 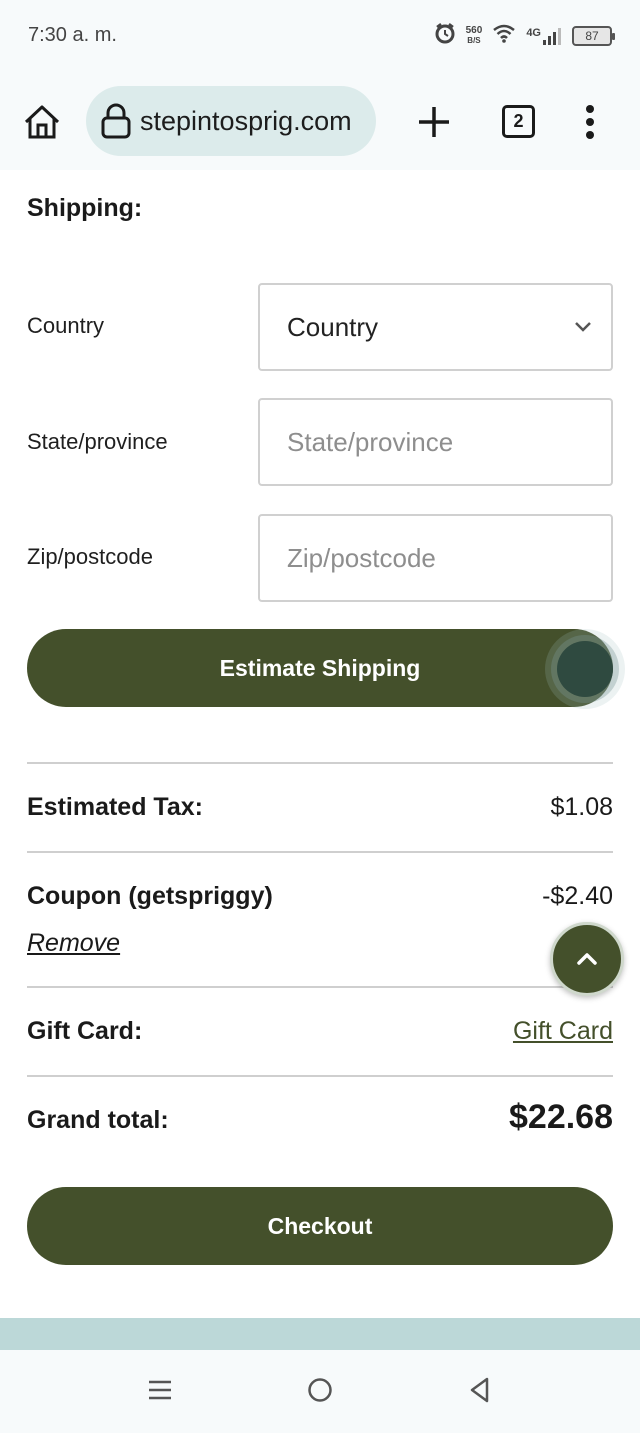 I want to click on country-select: Country, so click(x=435, y=327).